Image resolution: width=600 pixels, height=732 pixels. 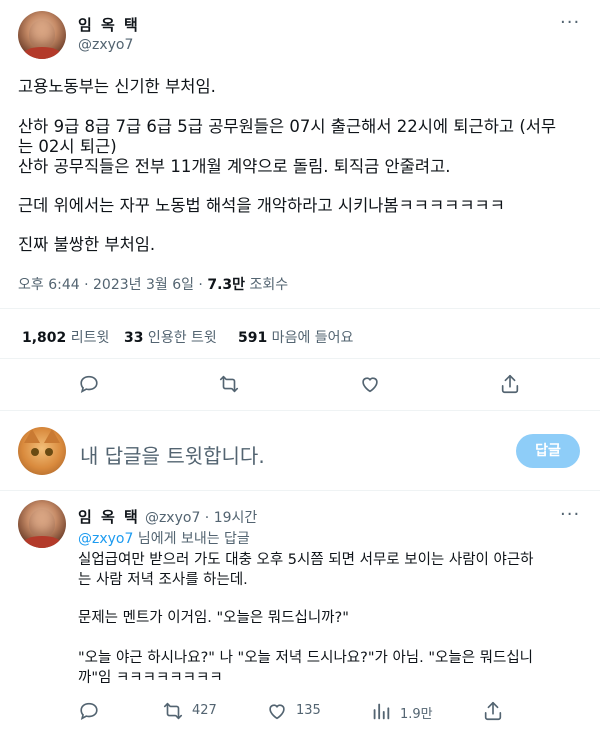 I want to click on reply-text-line: 는 사람 저녁 조사를 하는데., so click(x=163, y=580).